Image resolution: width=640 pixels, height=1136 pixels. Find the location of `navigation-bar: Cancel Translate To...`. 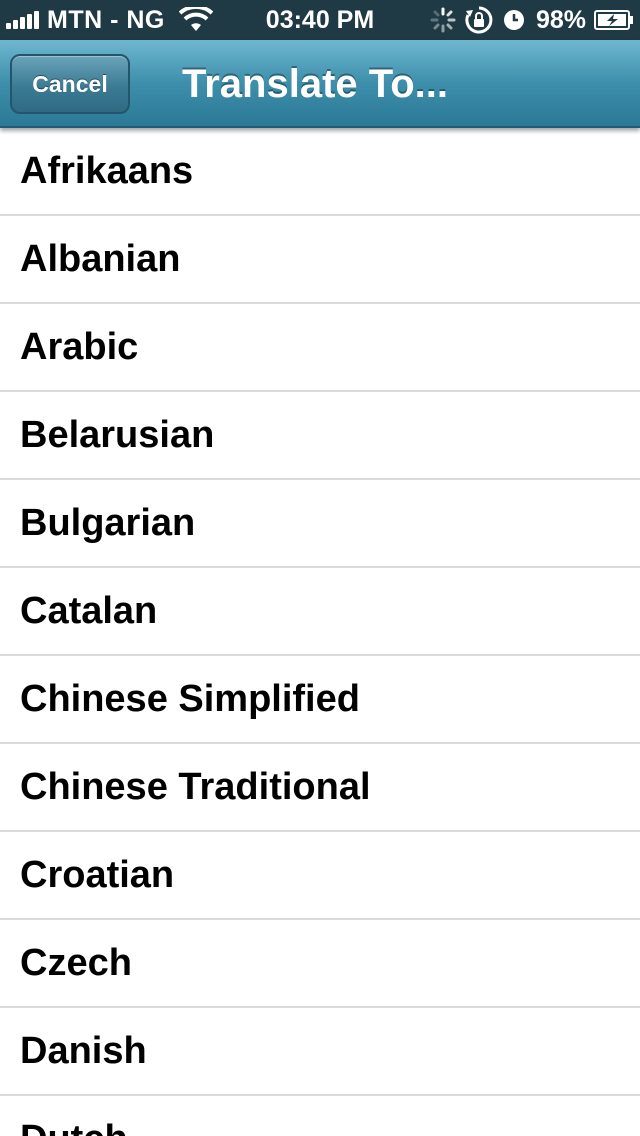

navigation-bar: Cancel Translate To... is located at coordinates (320, 84).